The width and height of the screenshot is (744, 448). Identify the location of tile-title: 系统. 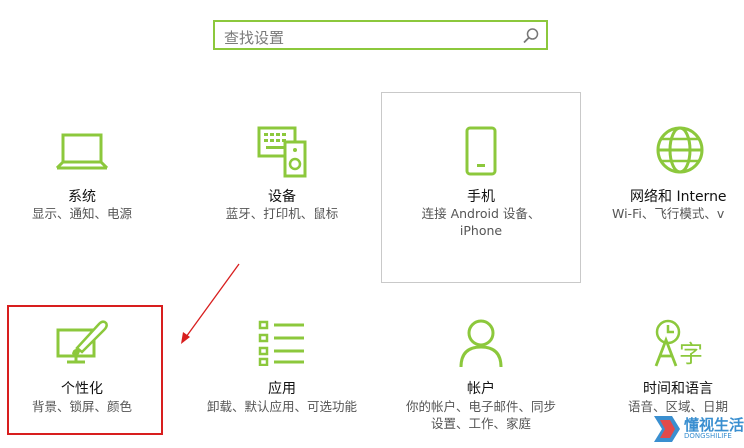
(82, 197).